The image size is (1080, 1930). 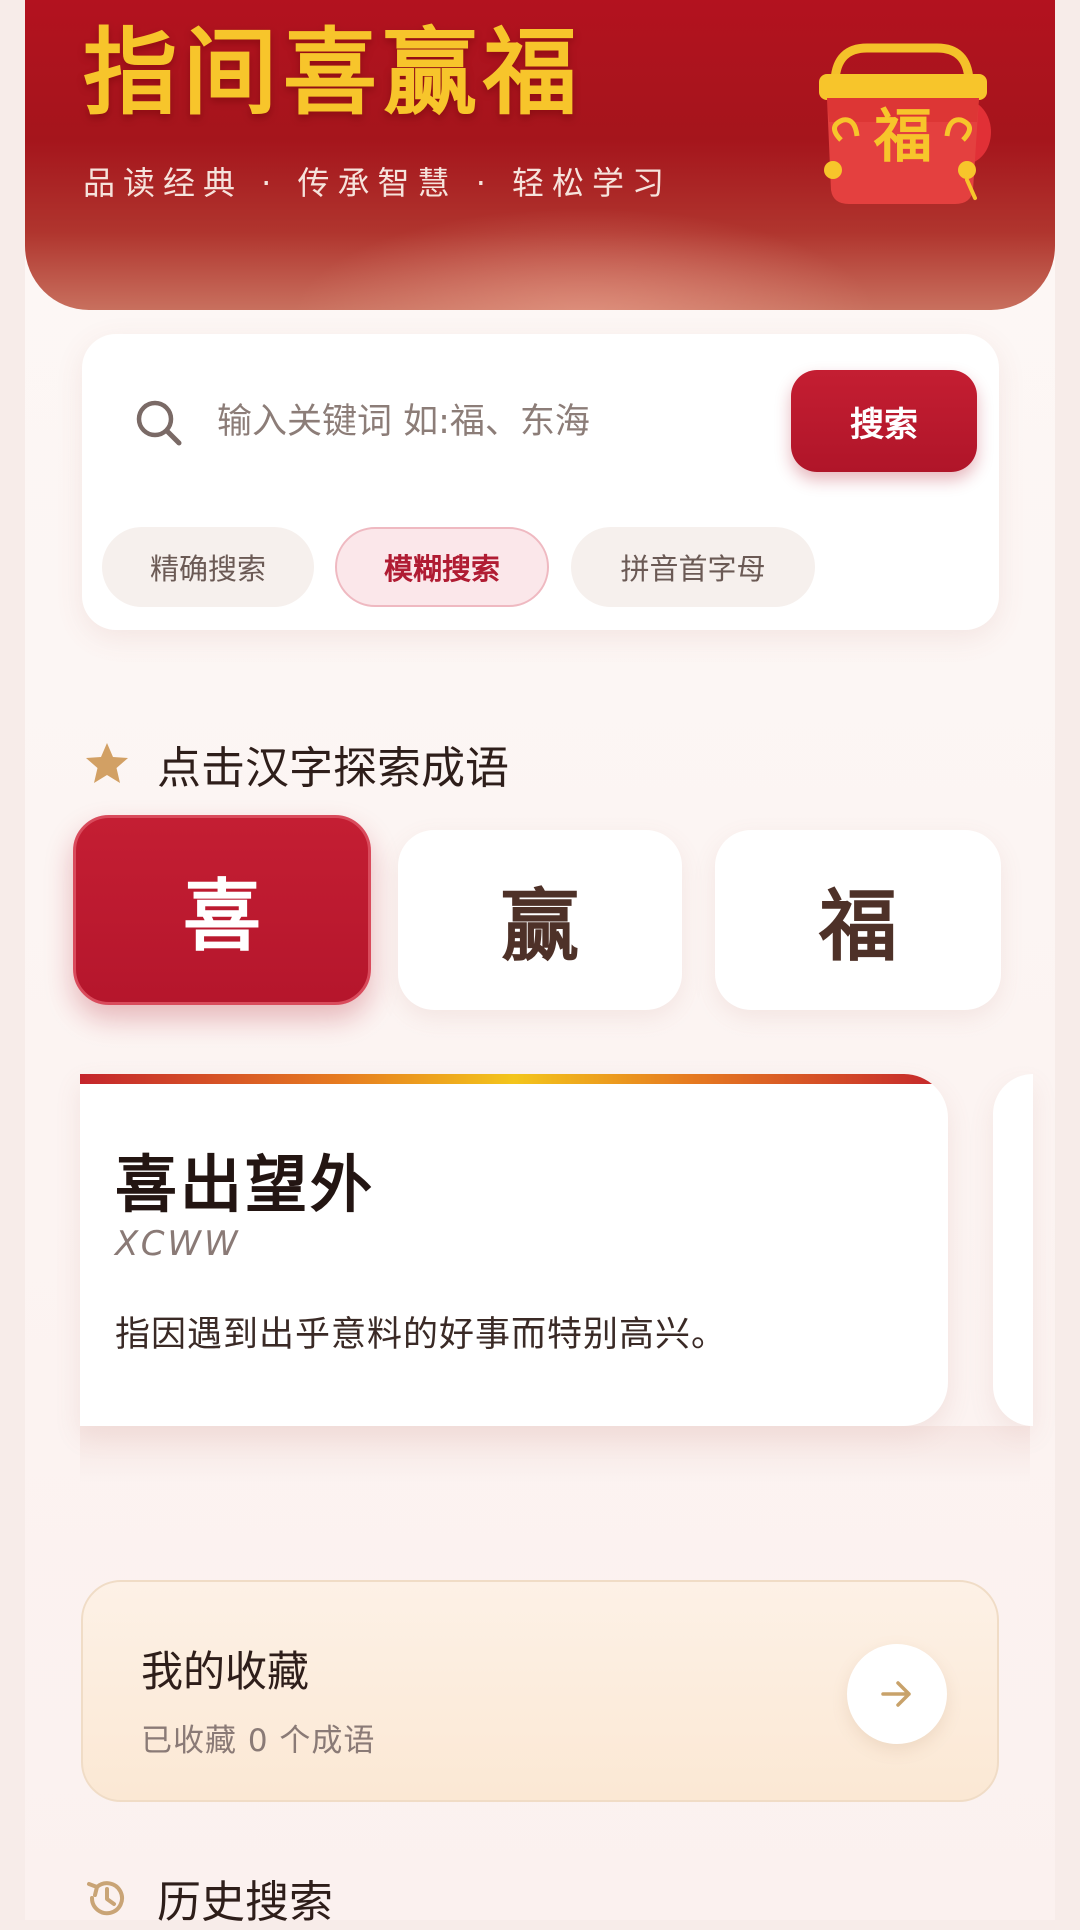 I want to click on idiom-word: 喜出望外, so click(x=245, y=1184).